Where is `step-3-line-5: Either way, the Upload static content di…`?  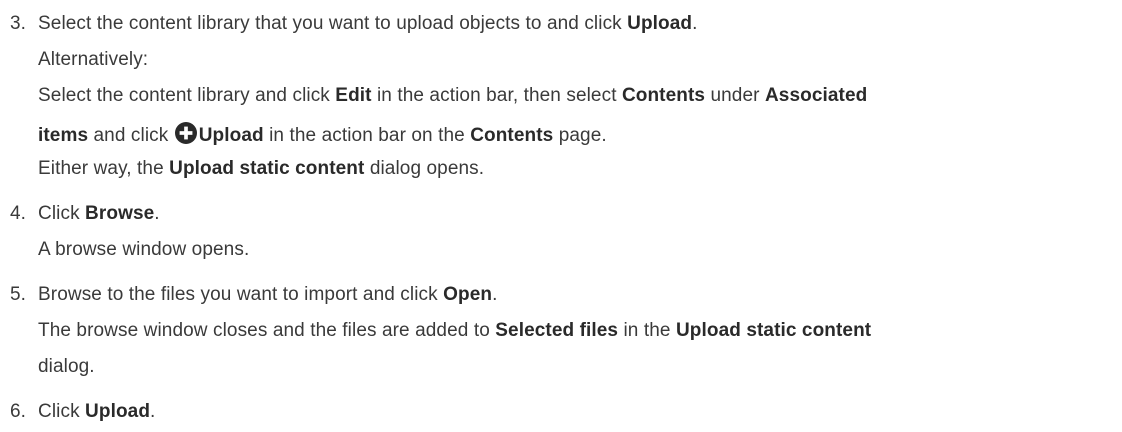
step-3-line-5: Either way, the Upload static content di… is located at coordinates (261, 168).